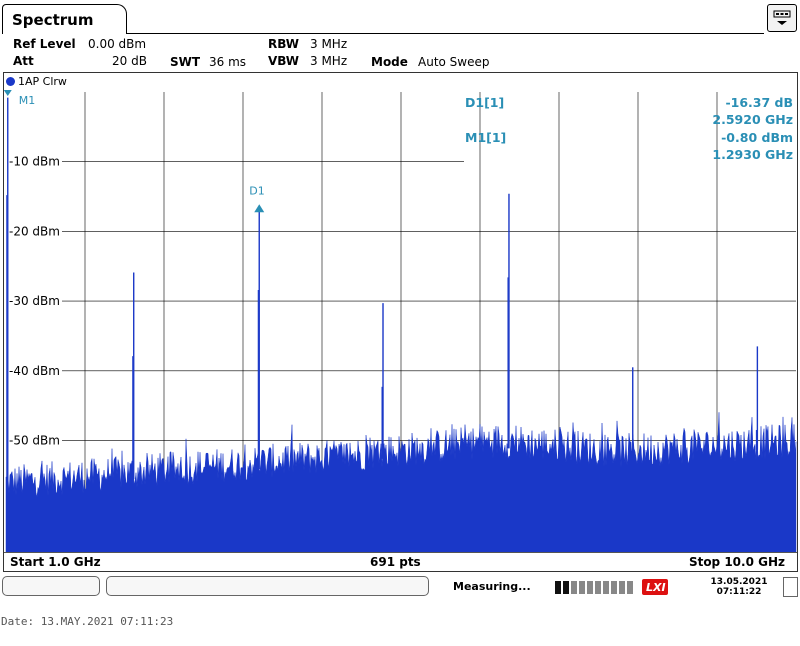  I want to click on sweep-points: 691 pts, so click(395, 562).